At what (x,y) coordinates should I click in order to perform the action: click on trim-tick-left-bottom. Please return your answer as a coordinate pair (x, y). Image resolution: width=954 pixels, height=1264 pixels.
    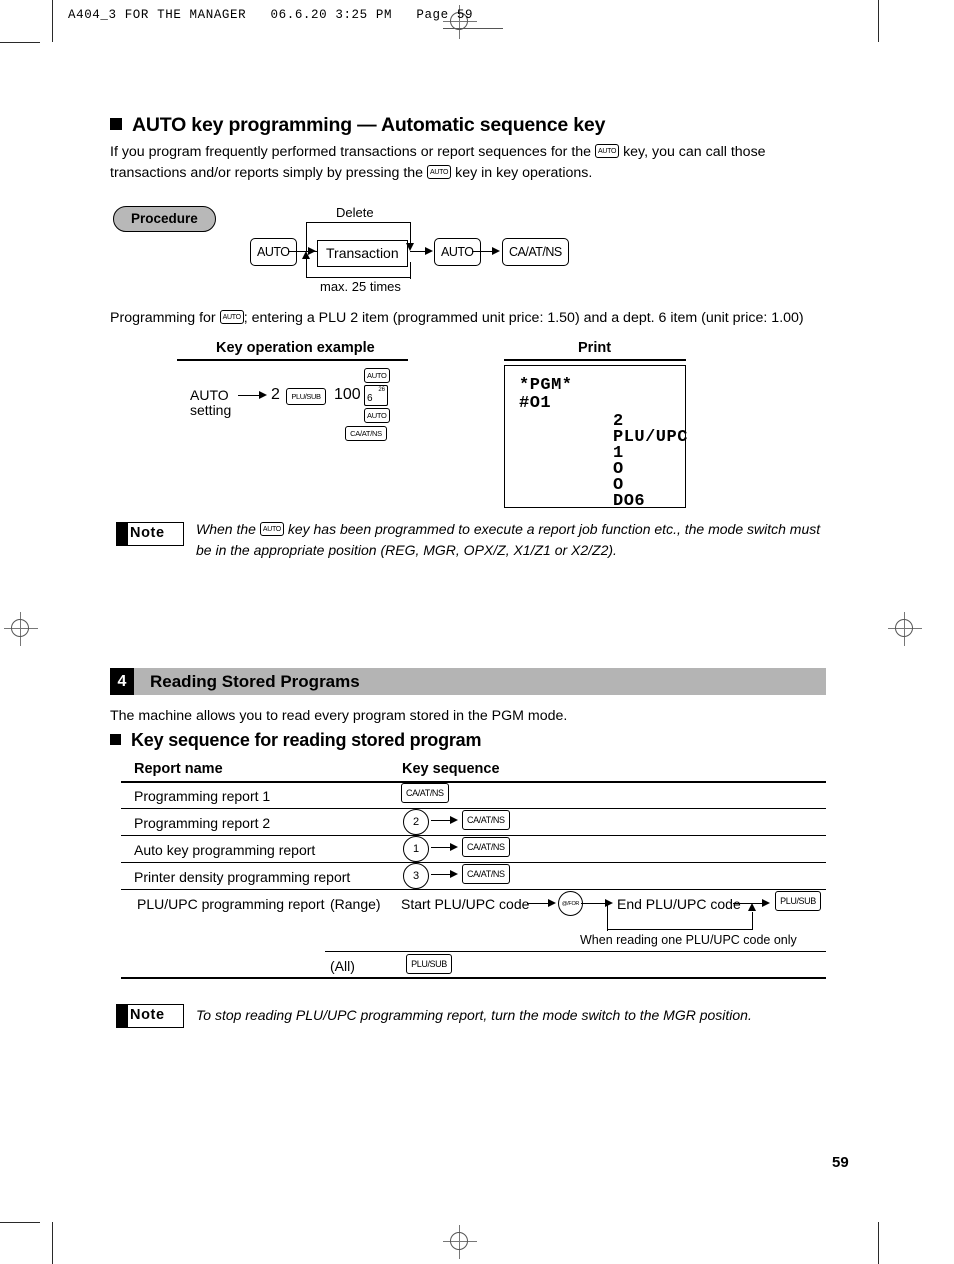
    Looking at the image, I should click on (20, 1222).